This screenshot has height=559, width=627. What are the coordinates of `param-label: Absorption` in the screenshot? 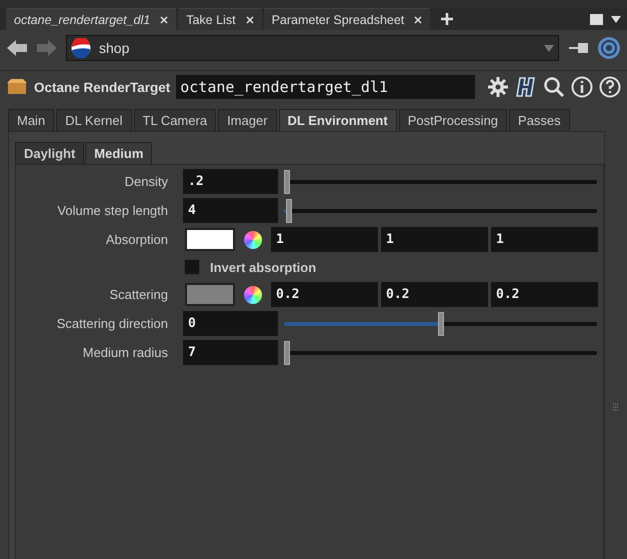 It's located at (136, 239).